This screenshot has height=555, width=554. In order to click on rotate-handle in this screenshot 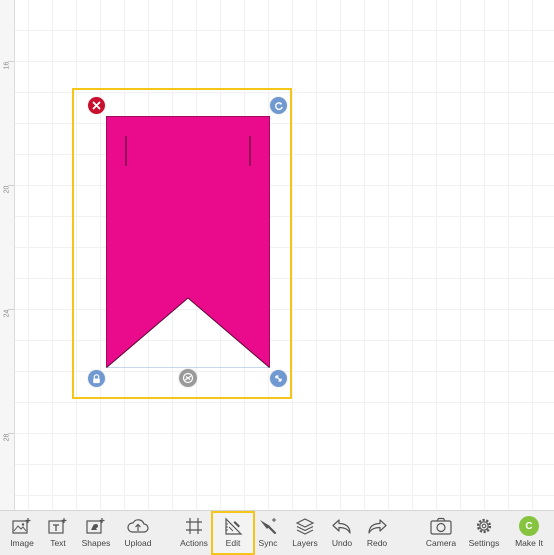, I will do `click(278, 105)`.